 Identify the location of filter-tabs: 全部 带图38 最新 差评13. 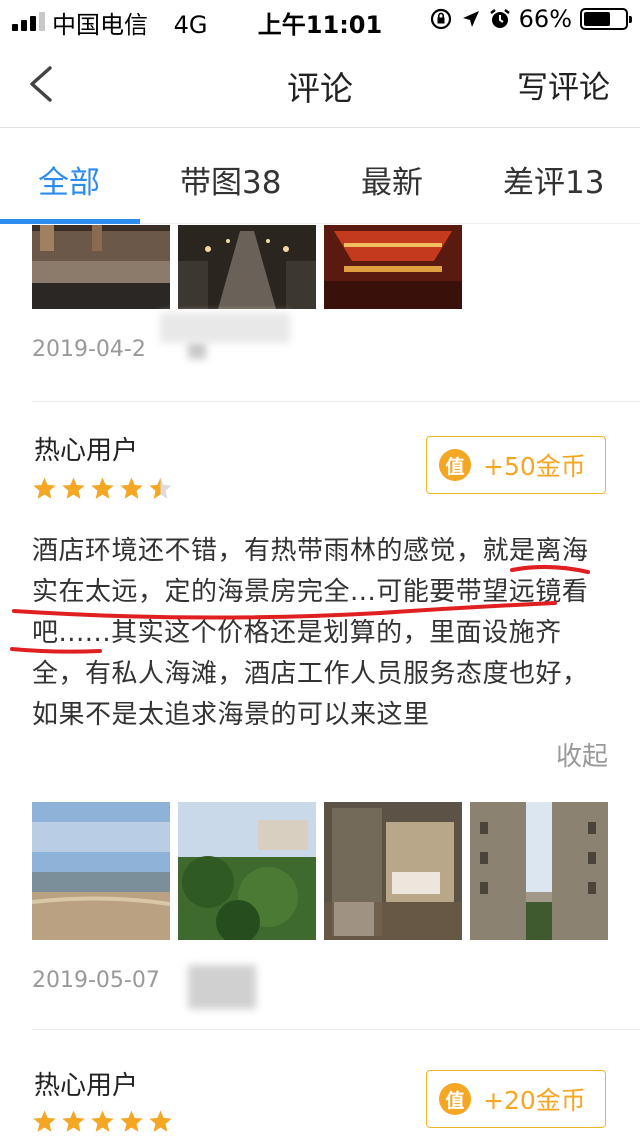
(320, 176).